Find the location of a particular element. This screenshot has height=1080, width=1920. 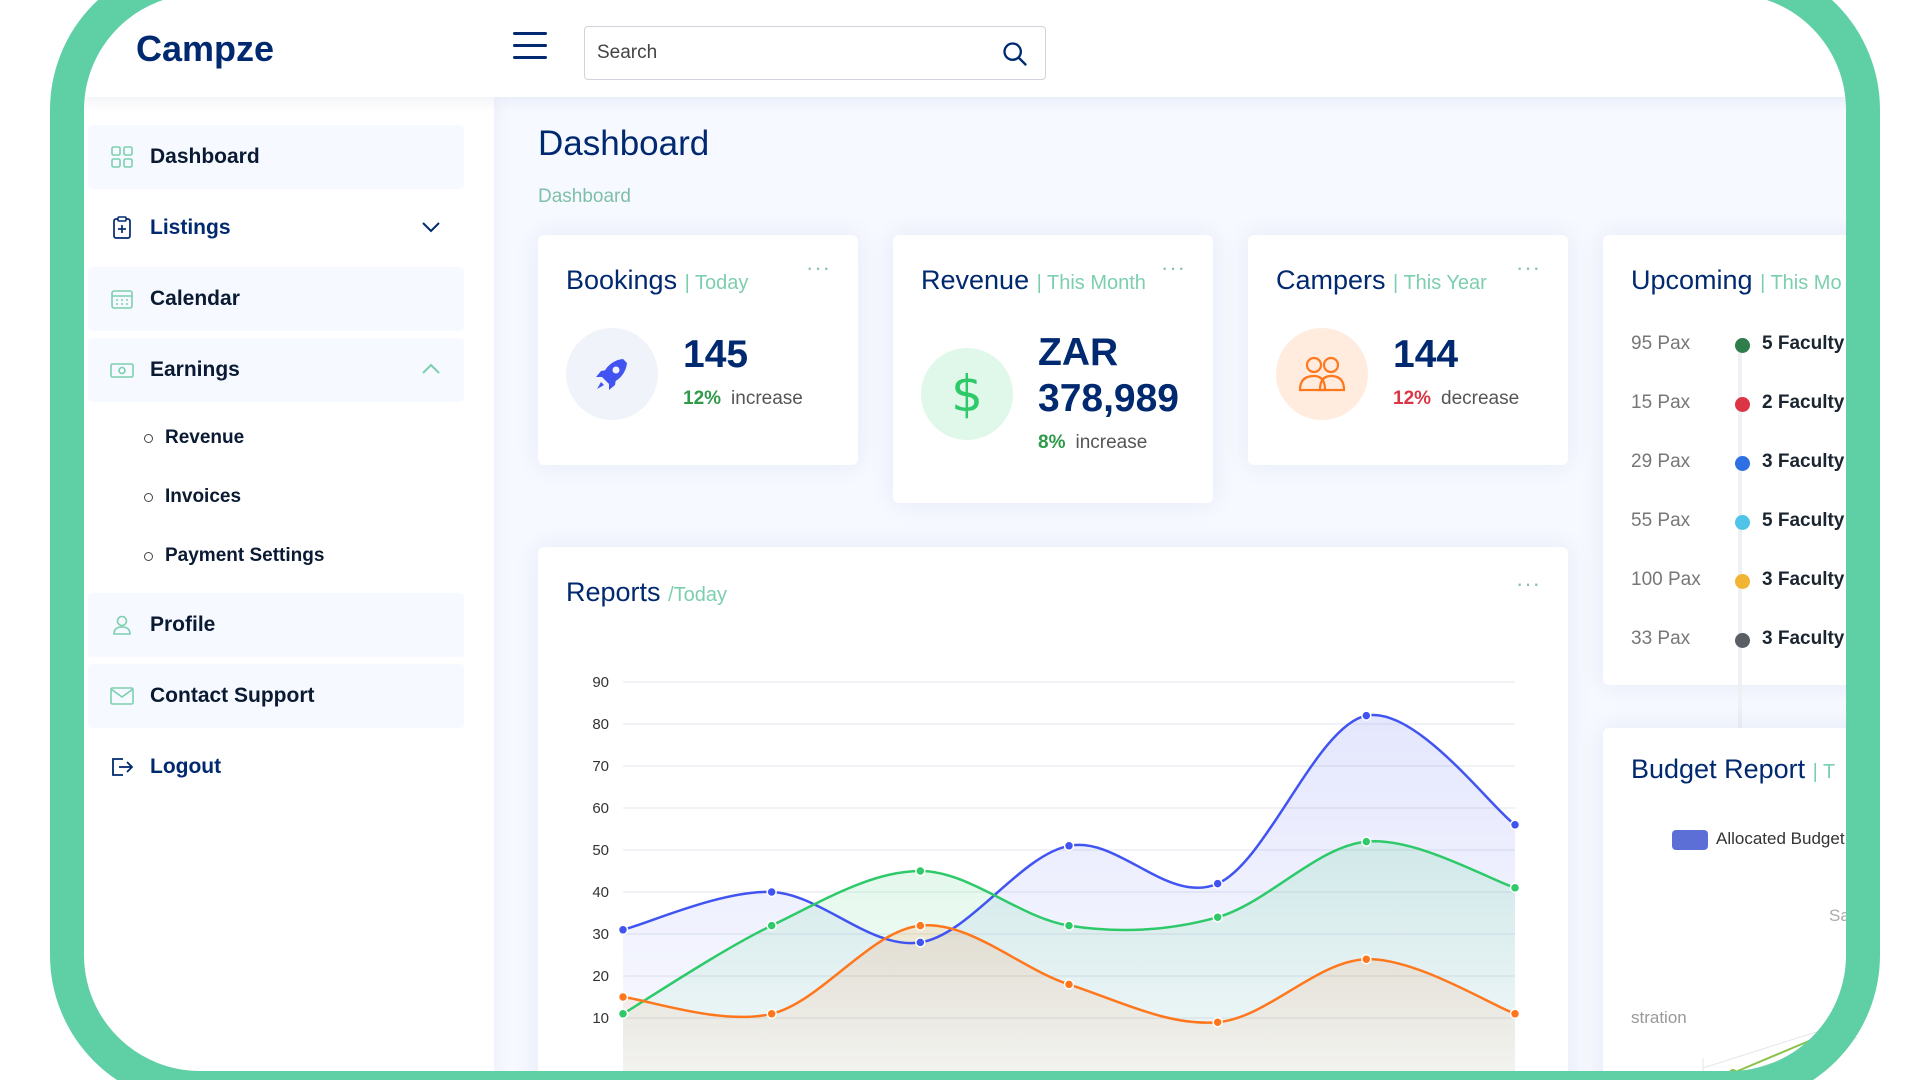

sidebar-item-label: Calendar is located at coordinates (195, 298).